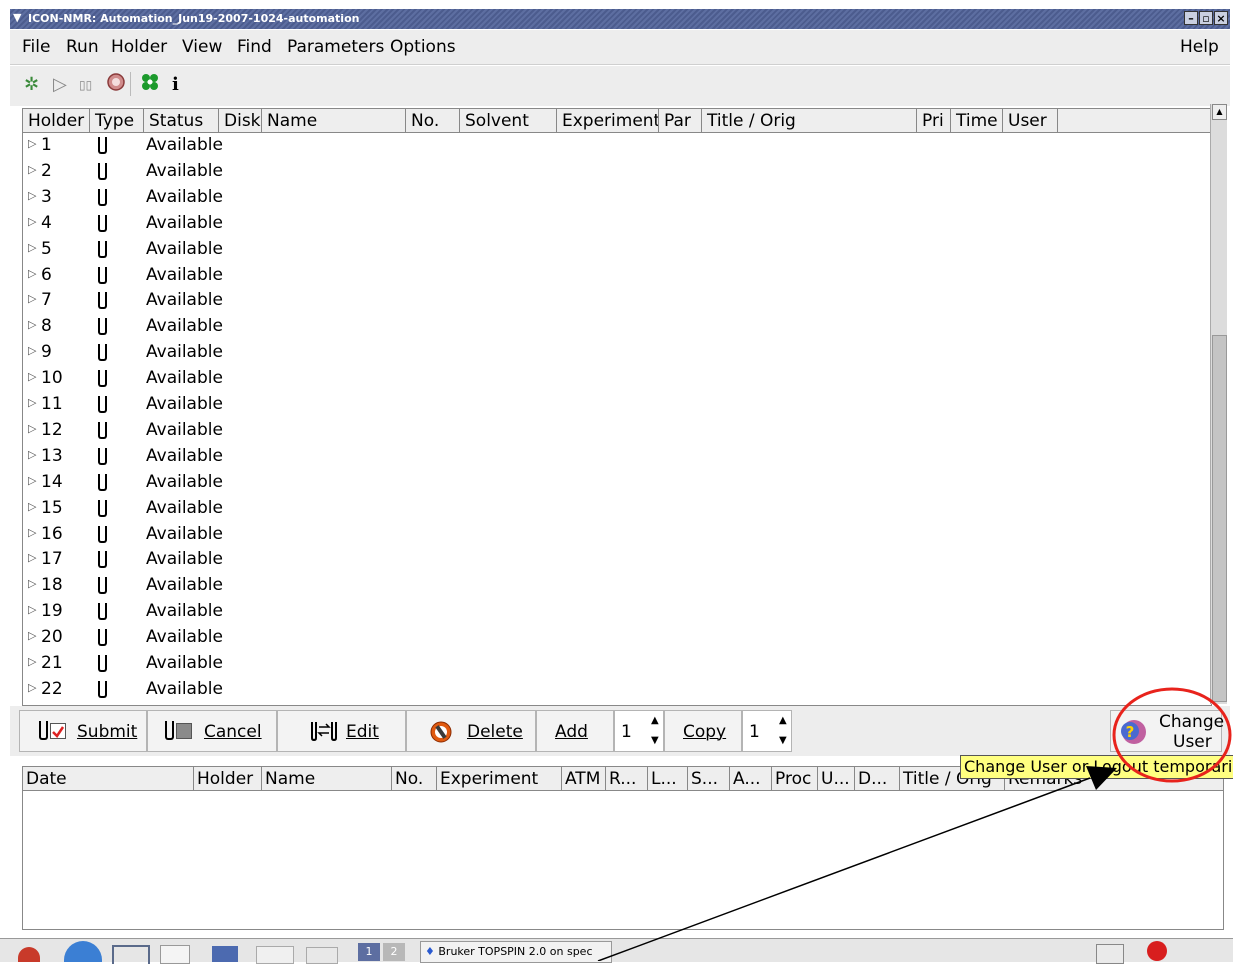  I want to click on pause-icon: ▯▯, so click(85, 85).